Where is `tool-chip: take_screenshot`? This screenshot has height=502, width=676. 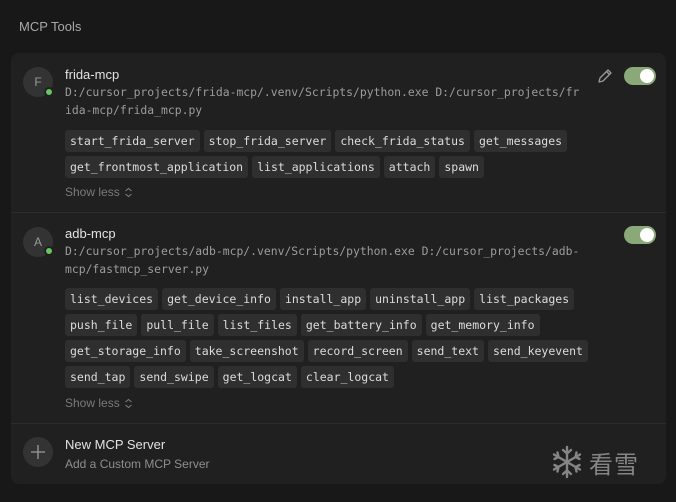 tool-chip: take_screenshot is located at coordinates (246, 351).